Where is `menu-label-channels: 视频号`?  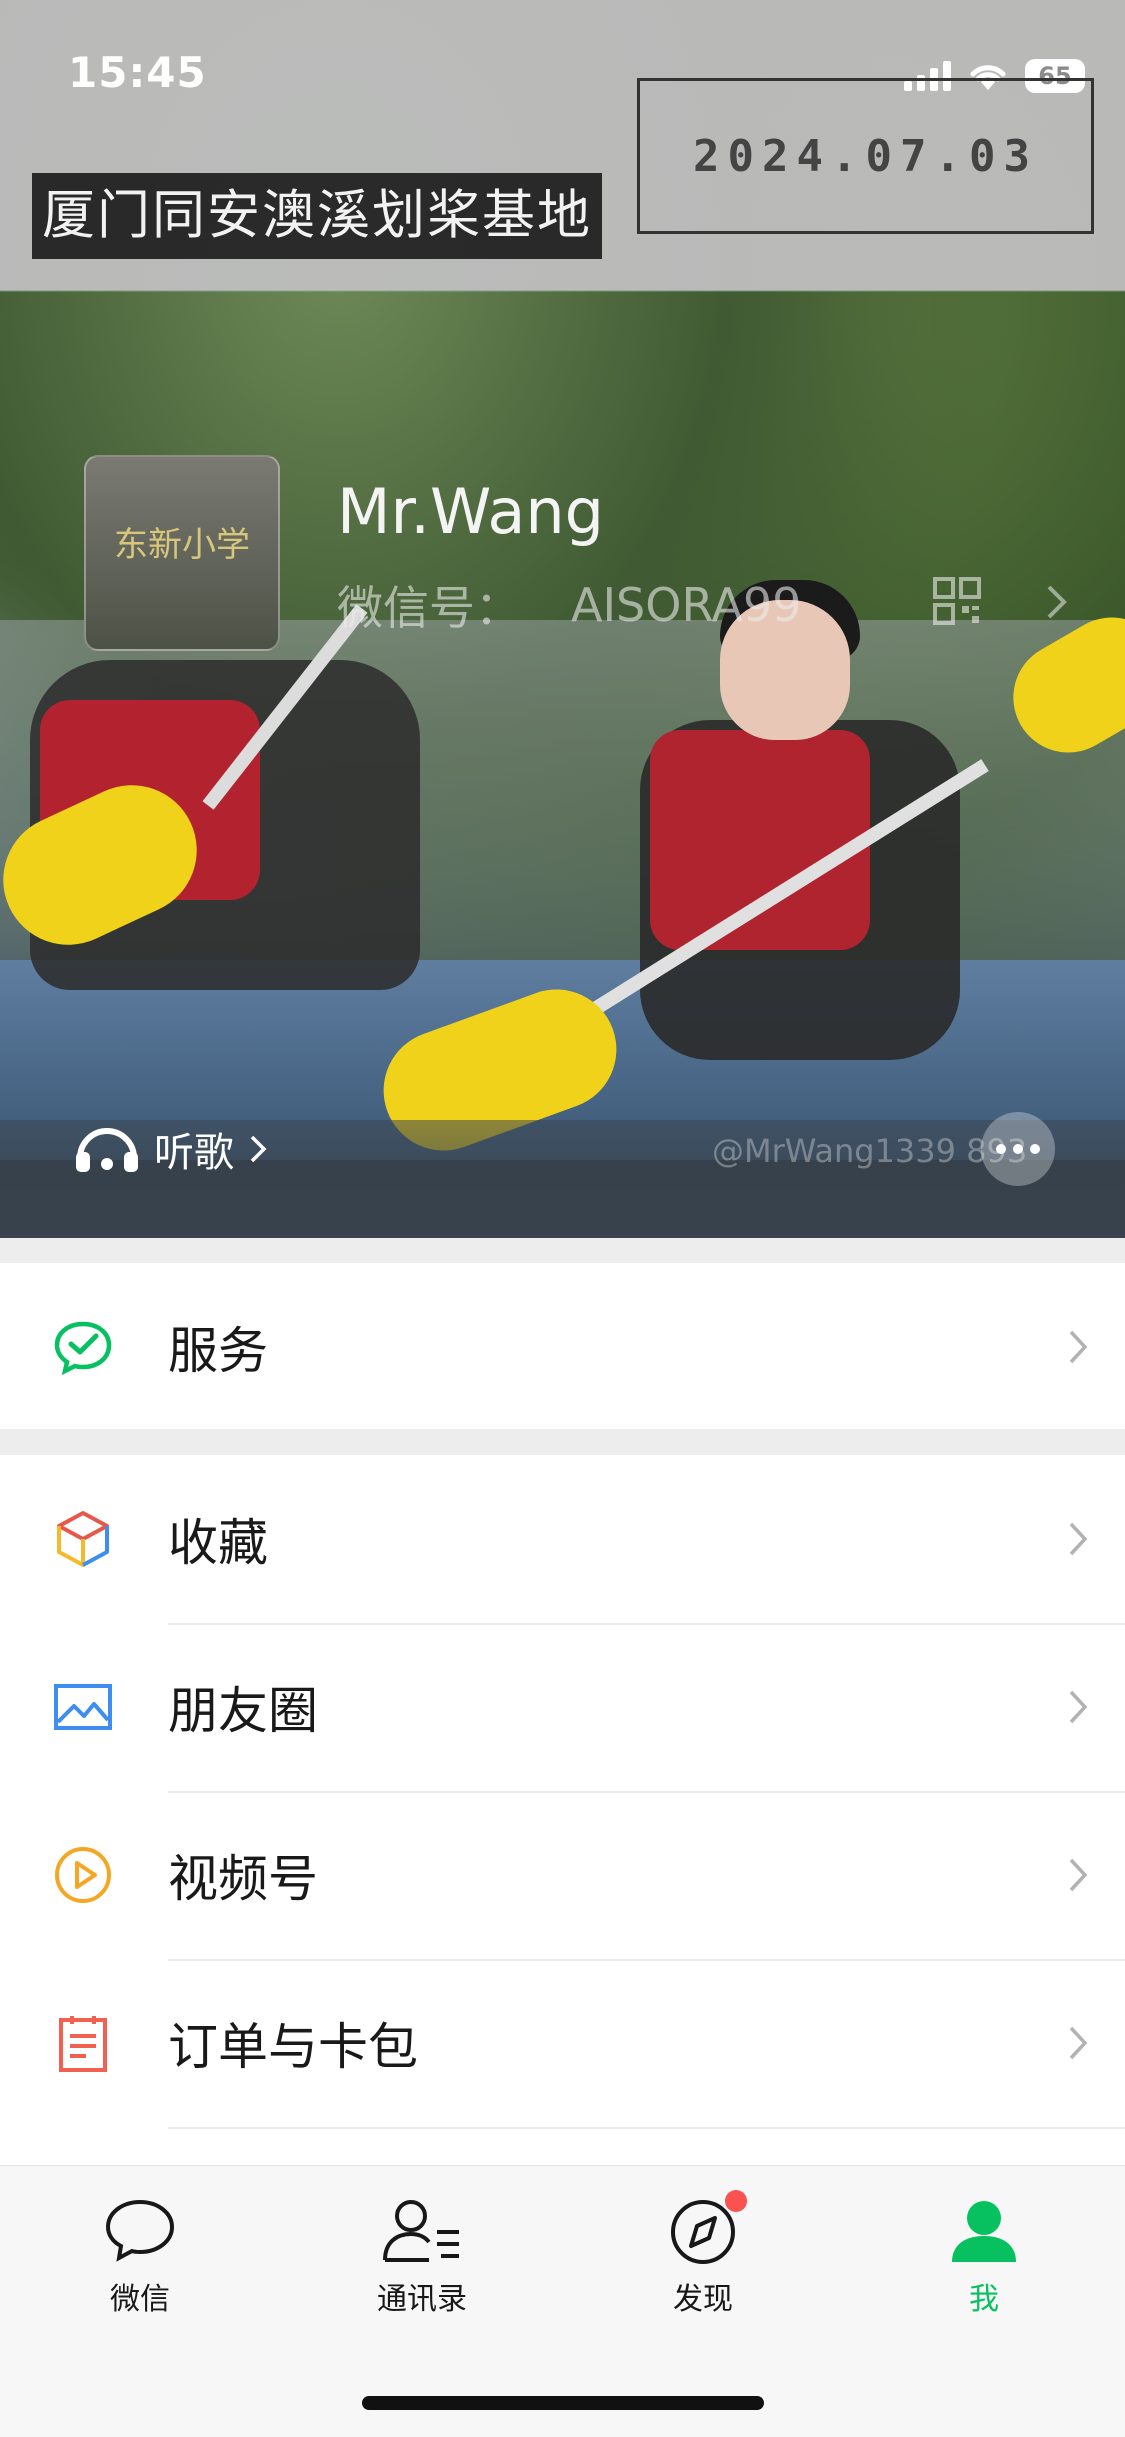 menu-label-channels: 视频号 is located at coordinates (243, 1879).